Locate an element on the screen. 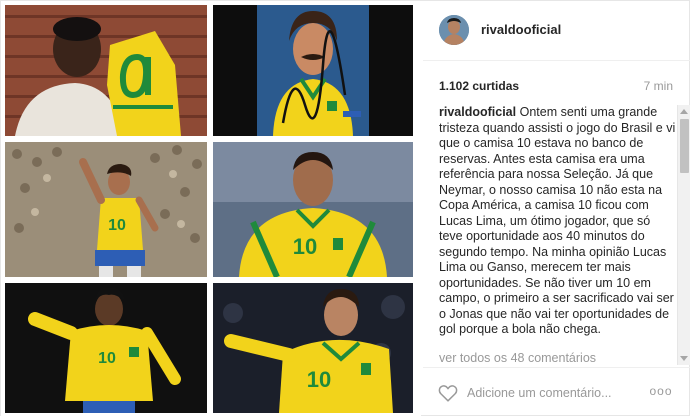 This screenshot has height=416, width=690. scroll-up-arrow-icon is located at coordinates (684, 111).